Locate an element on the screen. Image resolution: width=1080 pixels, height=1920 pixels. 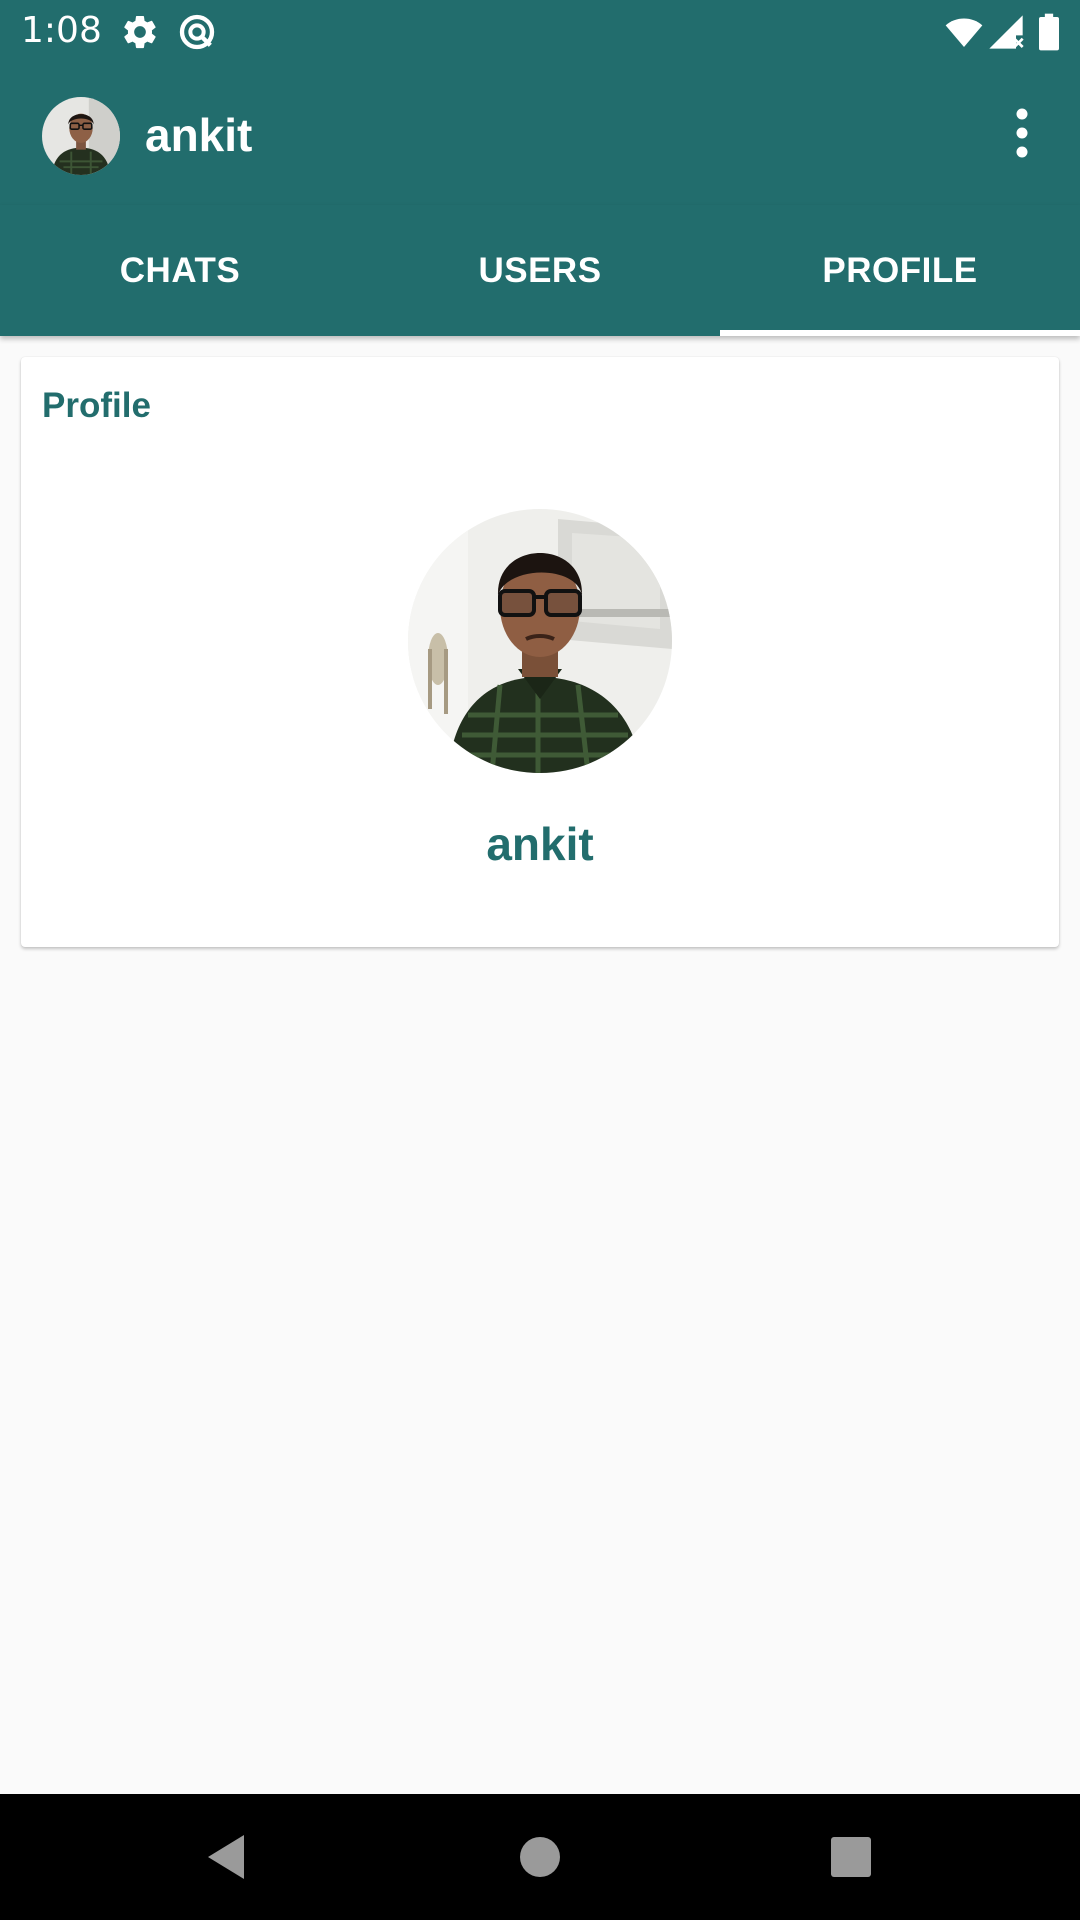
tab-users: USERS is located at coordinates (540, 270).